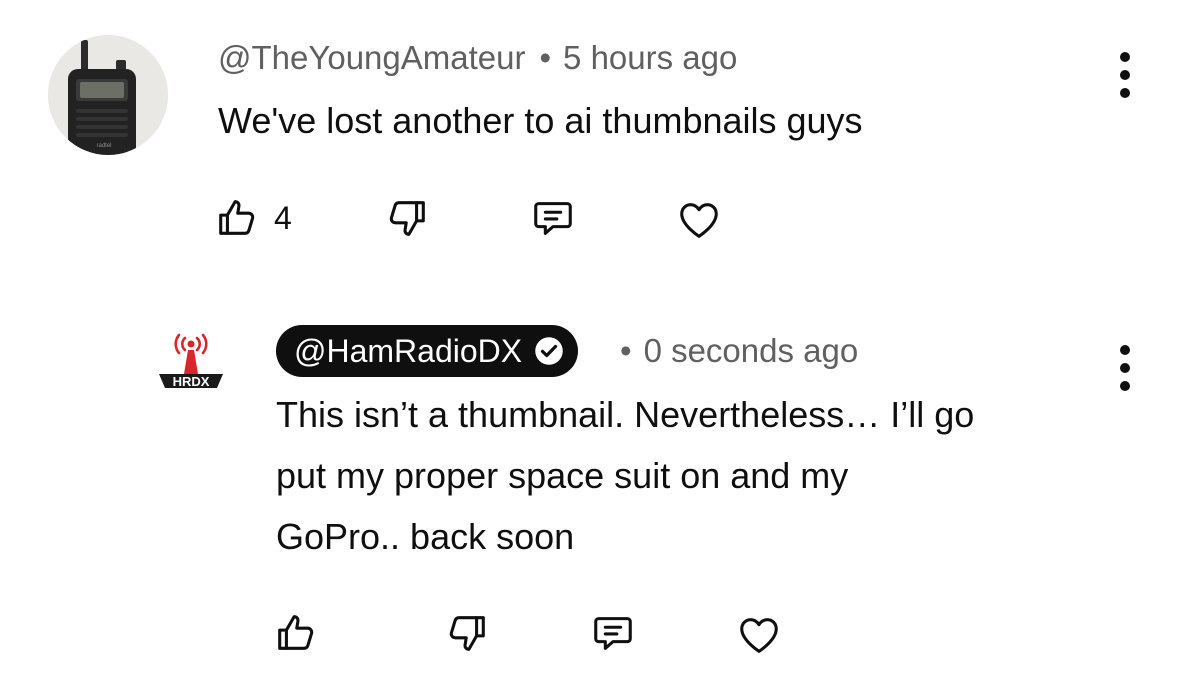 The height and width of the screenshot is (684, 1200). What do you see at coordinates (540, 120) in the screenshot?
I see `comment-text: We've lost another to ai thumbnails guys` at bounding box center [540, 120].